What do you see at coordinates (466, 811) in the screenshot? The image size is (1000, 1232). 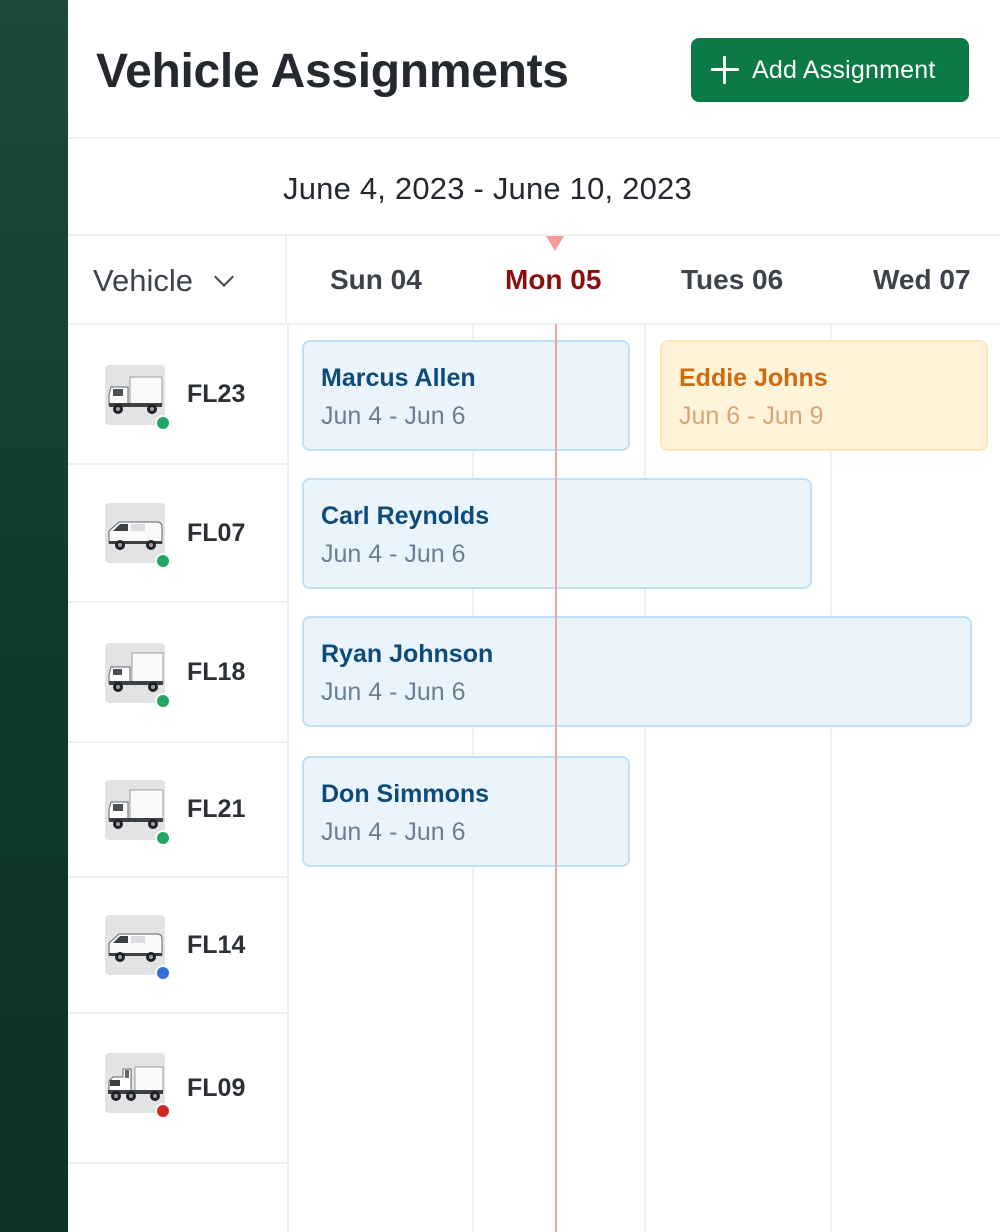 I see `assignment-card: Don Simmons Jun 4 - Jun 6` at bounding box center [466, 811].